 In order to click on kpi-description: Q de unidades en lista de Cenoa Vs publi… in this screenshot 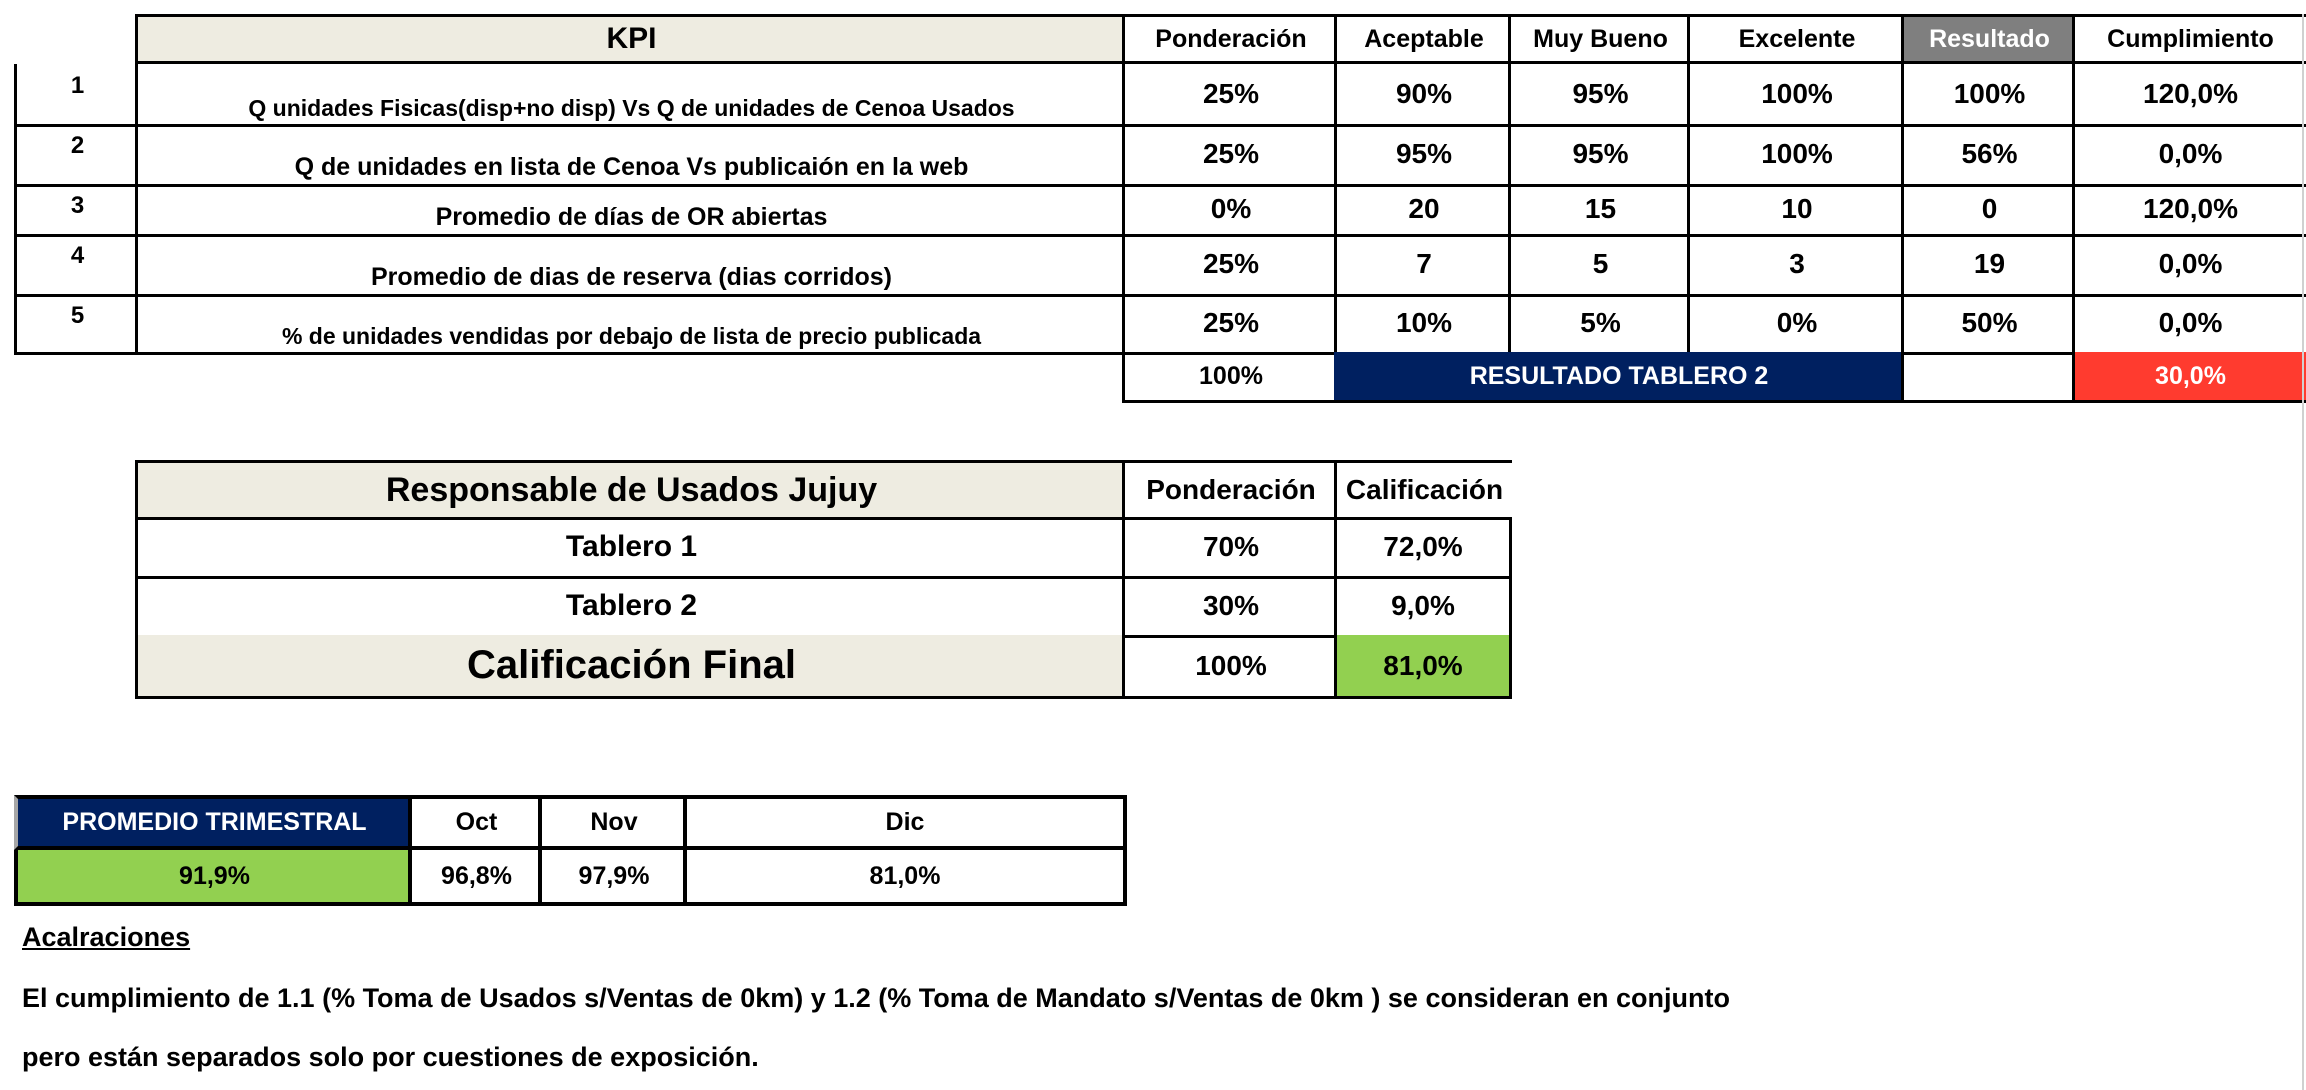, I will do `click(630, 155)`.